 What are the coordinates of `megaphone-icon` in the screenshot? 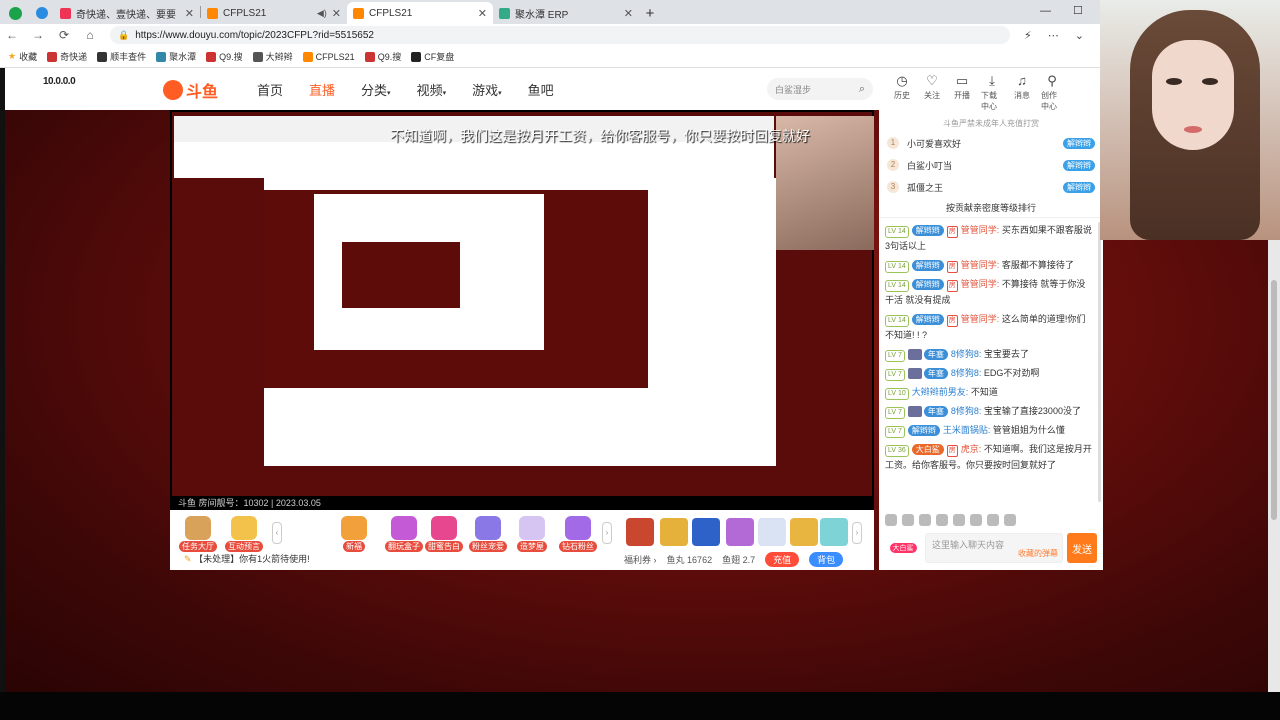 It's located at (908, 520).